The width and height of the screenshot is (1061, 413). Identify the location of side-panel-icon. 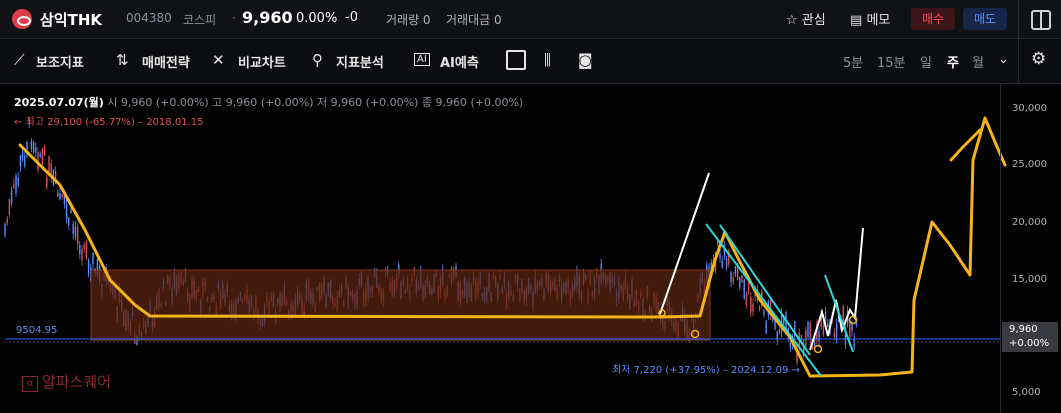
(1041, 20).